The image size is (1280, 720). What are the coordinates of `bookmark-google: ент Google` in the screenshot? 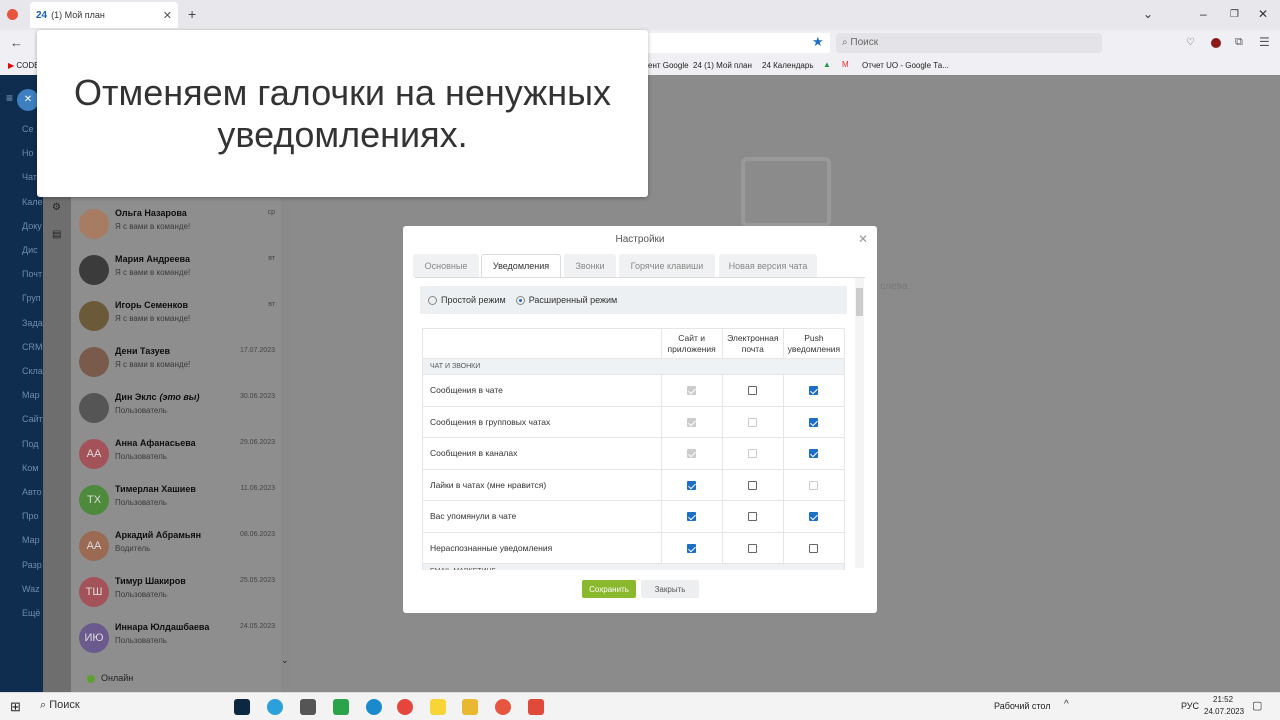 It's located at (668, 65).